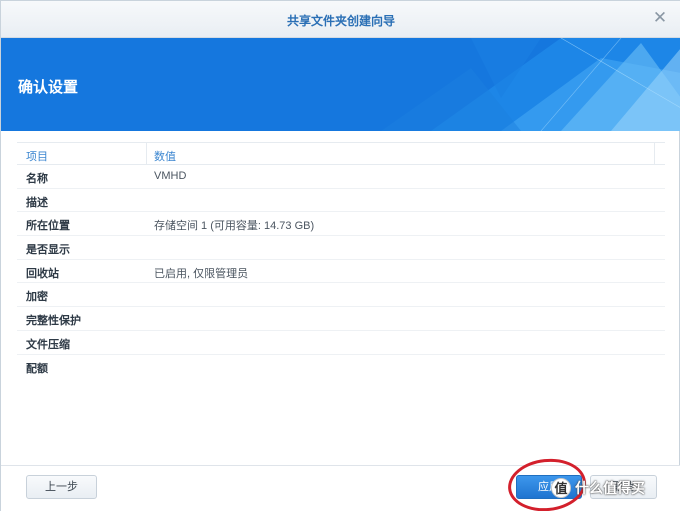 The image size is (680, 511). I want to click on title-bar: 共享文件夹创建向导 ✕, so click(340, 19).